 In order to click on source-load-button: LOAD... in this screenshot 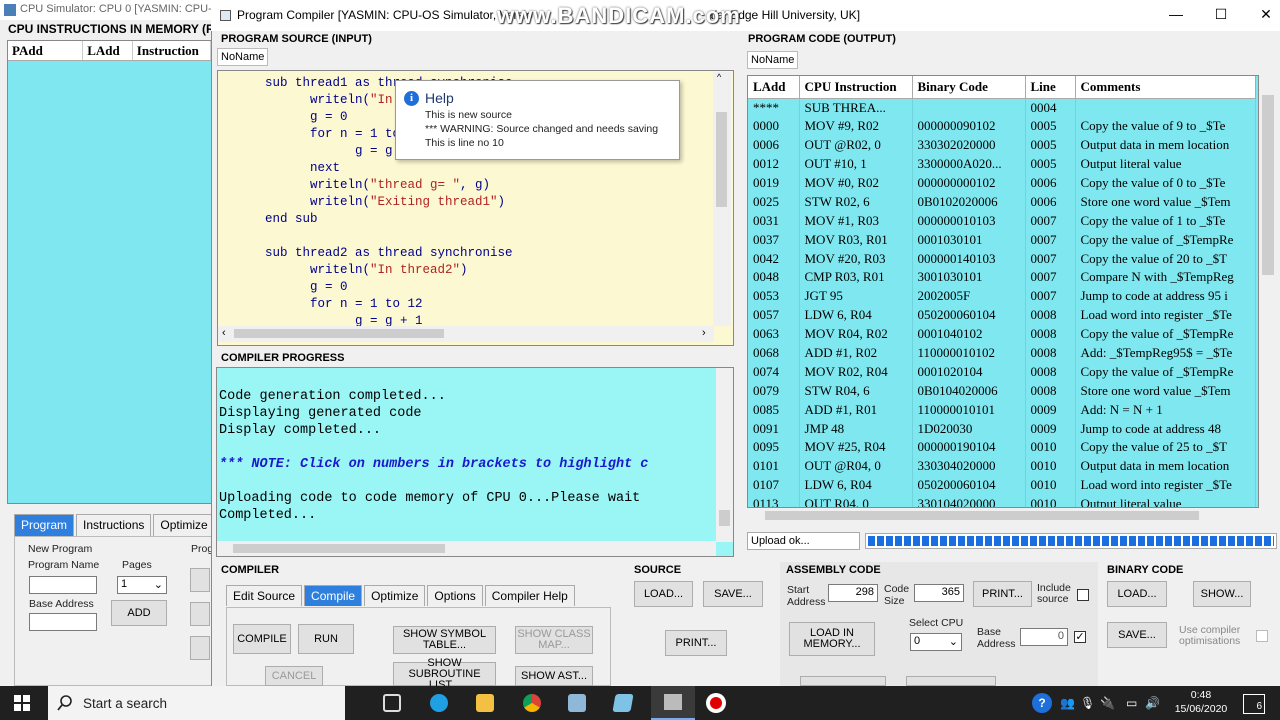, I will do `click(663, 594)`.